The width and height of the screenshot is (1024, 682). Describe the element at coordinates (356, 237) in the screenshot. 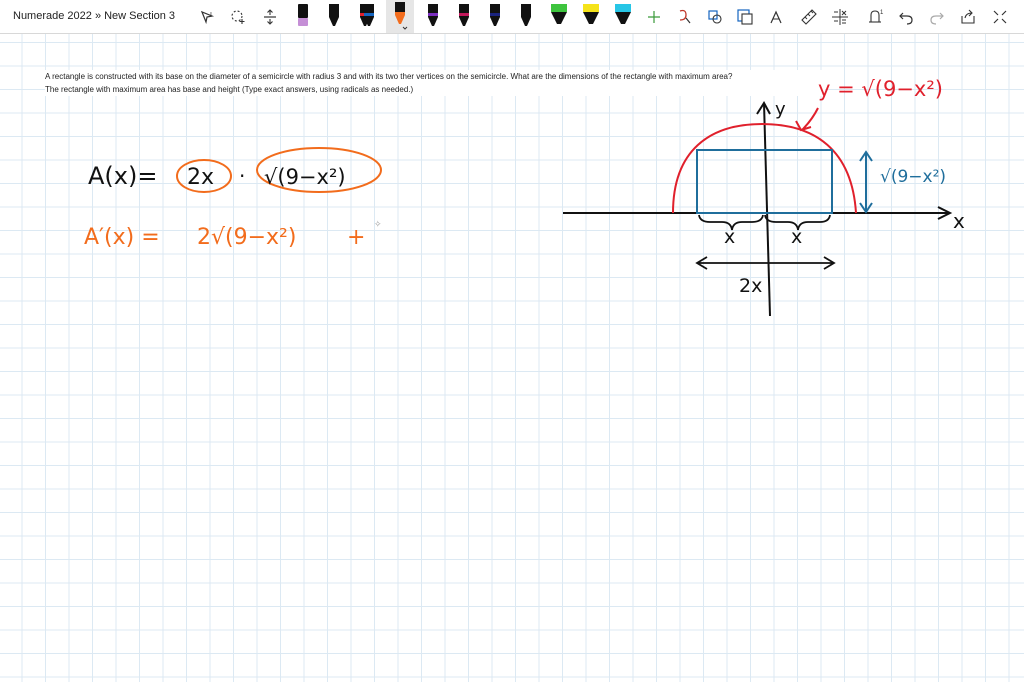

I see `deriv-plus: +` at that location.